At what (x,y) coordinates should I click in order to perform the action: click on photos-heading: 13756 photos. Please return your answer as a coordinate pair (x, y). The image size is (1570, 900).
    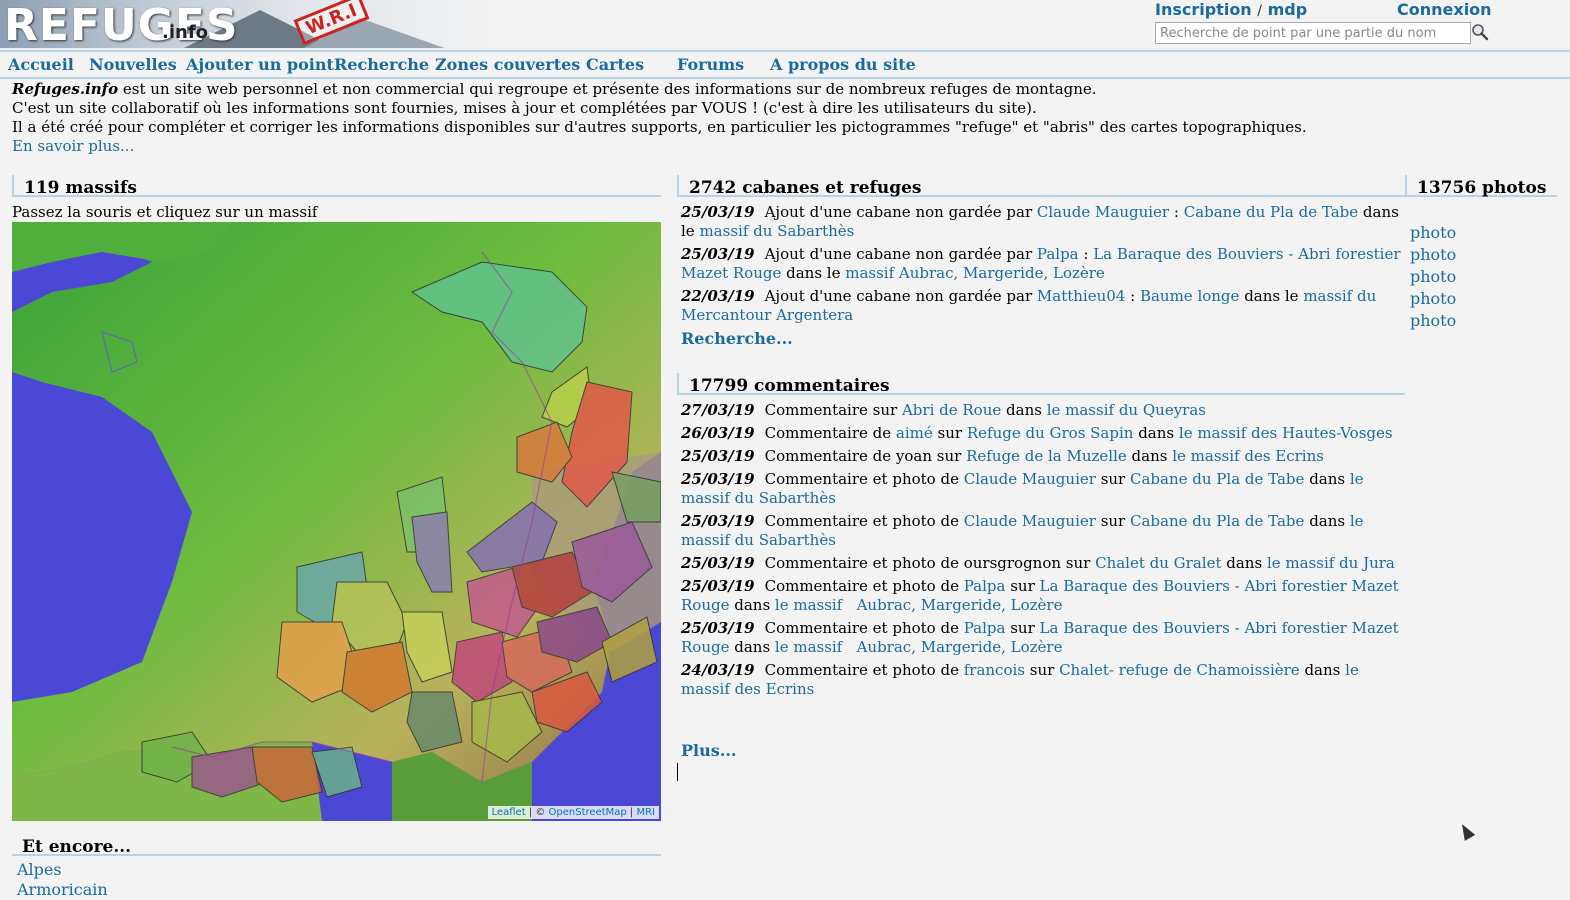
    Looking at the image, I should click on (1481, 186).